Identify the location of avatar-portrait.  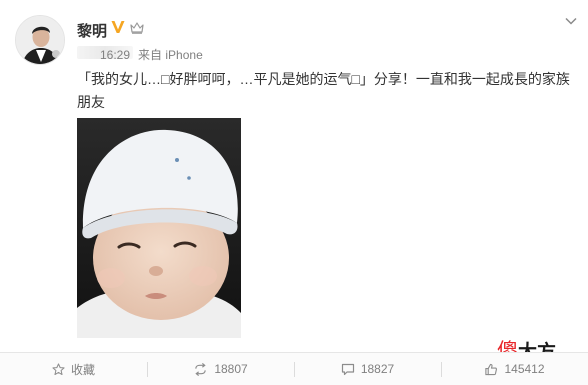
(40, 40).